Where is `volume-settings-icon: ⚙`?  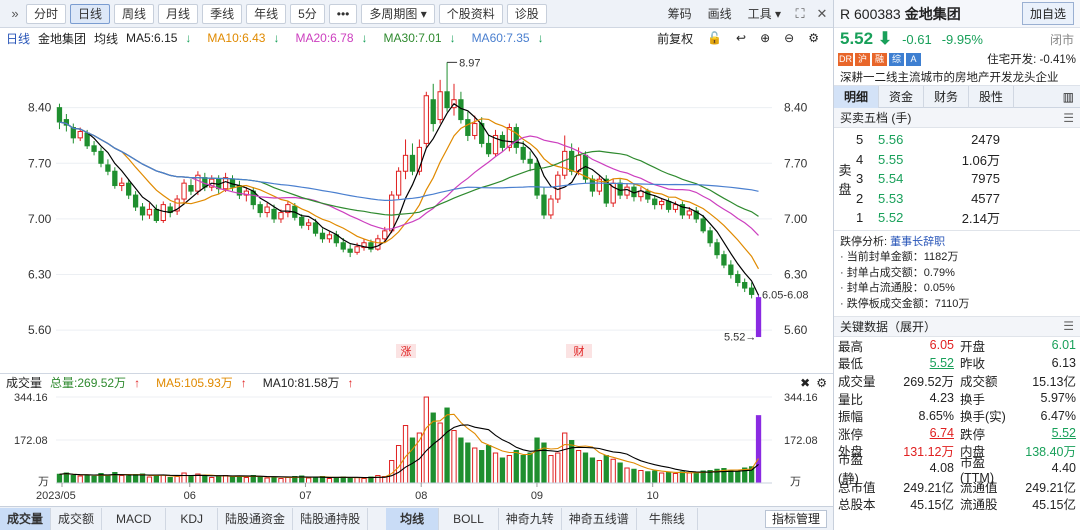 volume-settings-icon: ⚙ is located at coordinates (821, 383).